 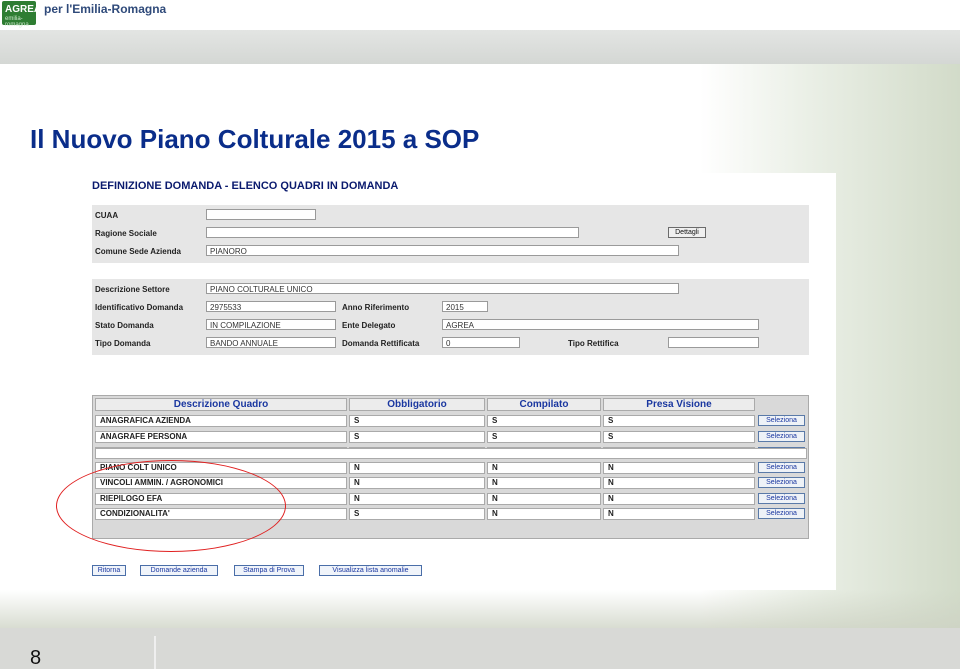 I want to click on tipo-domanda-field: BANDO ANNUALE, so click(x=271, y=342).